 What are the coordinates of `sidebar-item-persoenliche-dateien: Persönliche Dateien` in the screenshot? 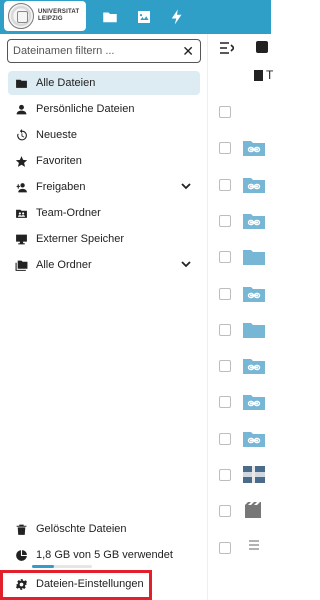 It's located at (104, 109).